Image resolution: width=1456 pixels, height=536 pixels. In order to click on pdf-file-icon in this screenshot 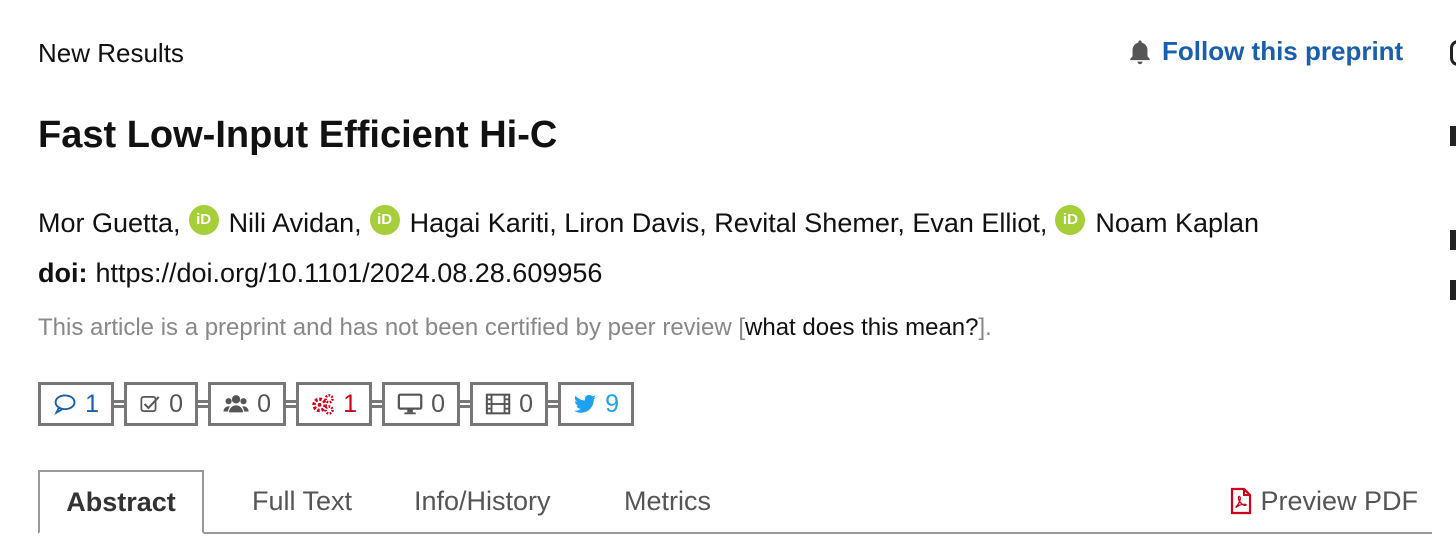, I will do `click(1241, 501)`.